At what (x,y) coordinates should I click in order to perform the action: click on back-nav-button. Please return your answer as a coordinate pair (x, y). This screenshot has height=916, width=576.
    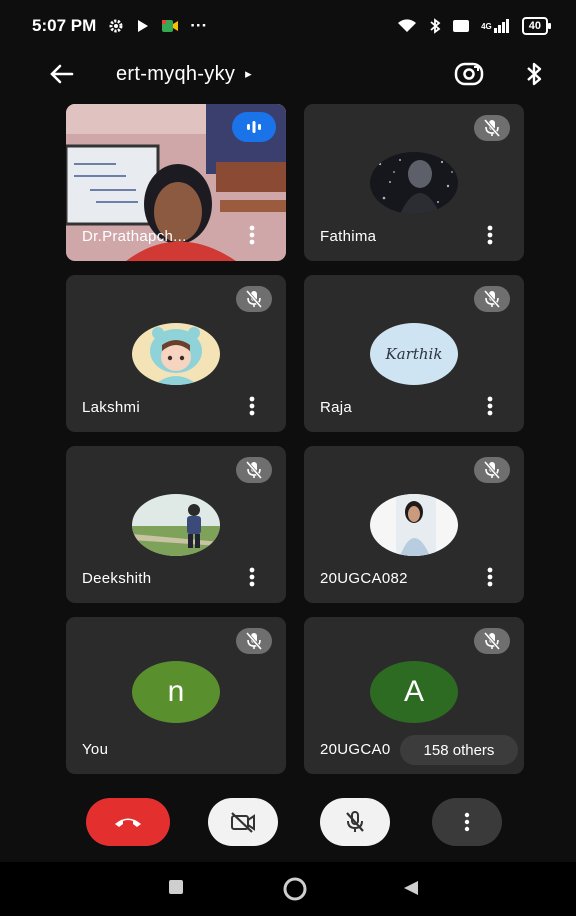
    Looking at the image, I should click on (411, 888).